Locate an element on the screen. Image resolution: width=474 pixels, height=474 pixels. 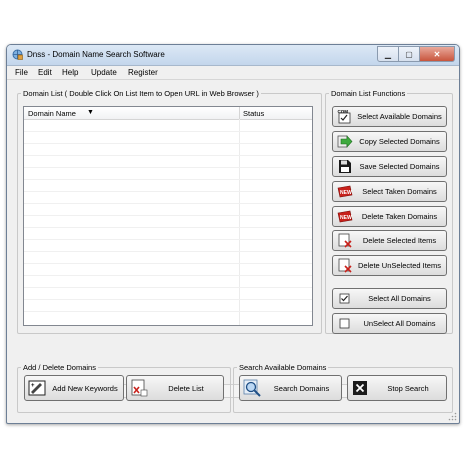
search-icon is located at coordinates (252, 388).